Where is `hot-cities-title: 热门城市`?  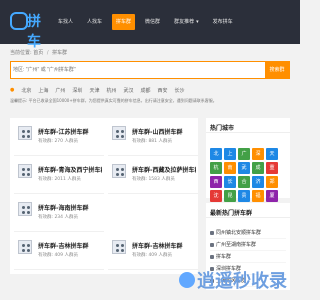 hot-cities-title: 热门城市 is located at coordinates (222, 128).